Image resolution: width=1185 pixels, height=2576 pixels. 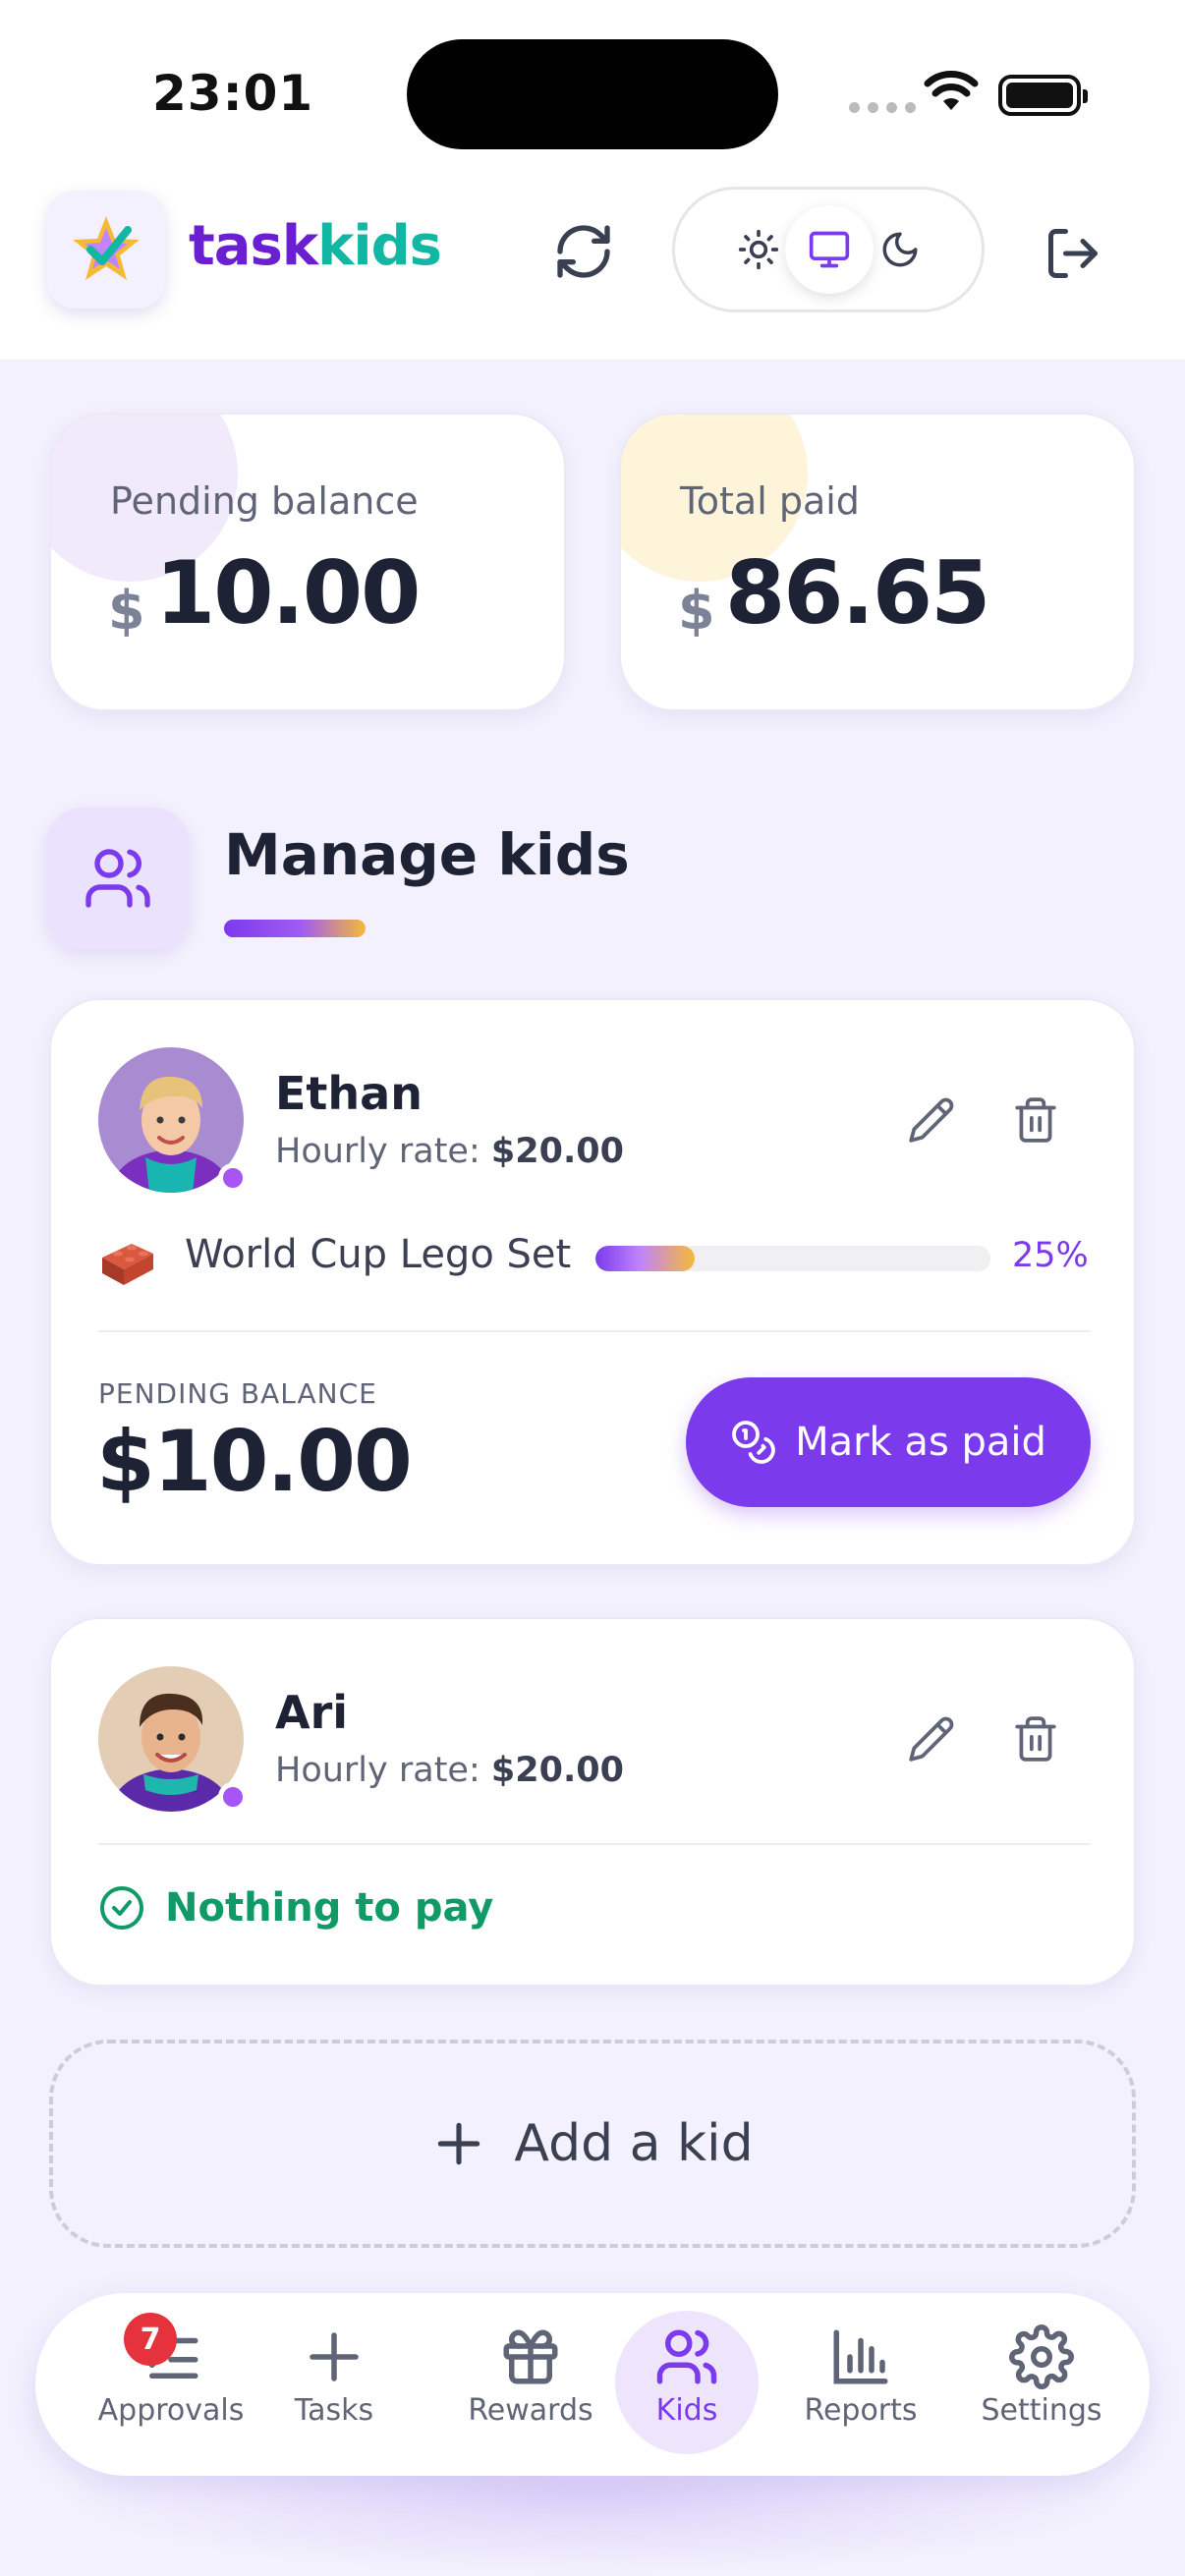 I want to click on dynamic-island, so click(x=592, y=94).